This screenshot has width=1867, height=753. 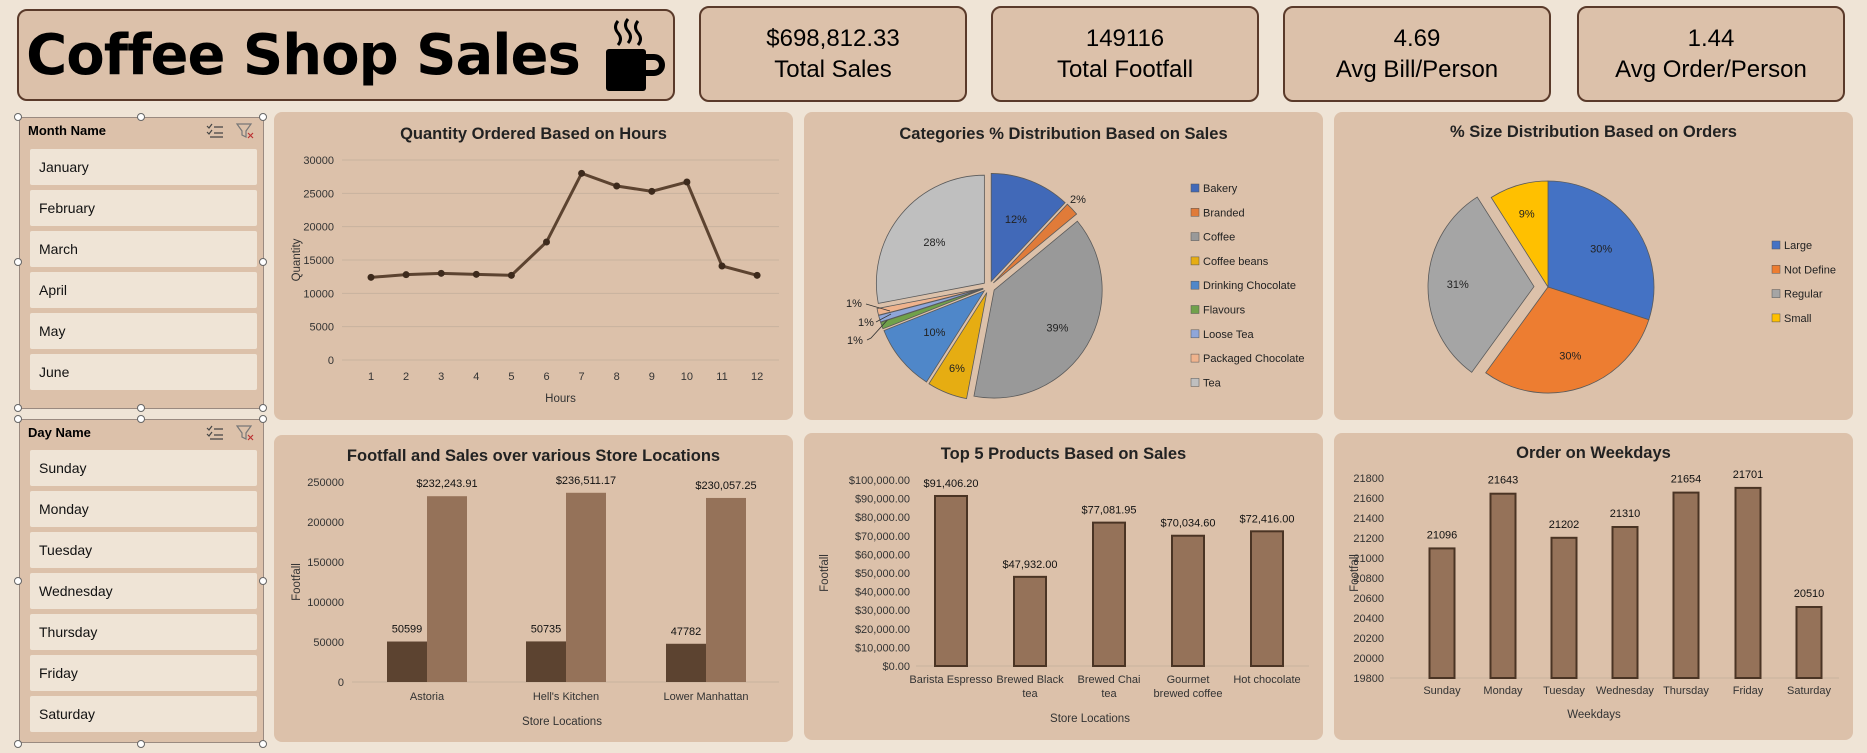 I want to click on y-tick-label: 21600, so click(x=1368, y=499).